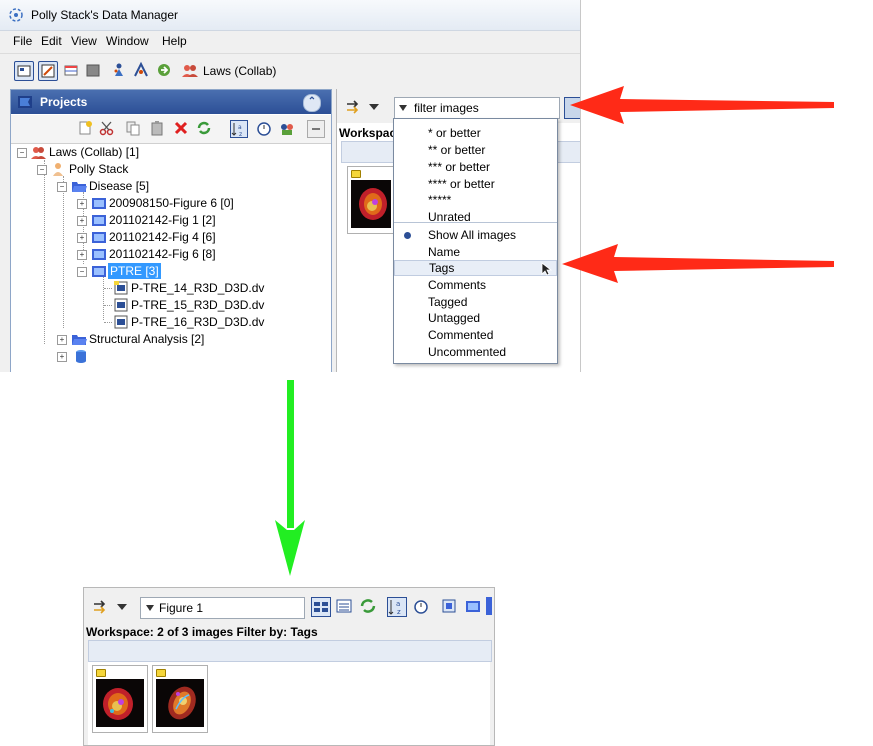 The width and height of the screenshot is (873, 746). Describe the element at coordinates (475, 335) in the screenshot. I see `menu-item-commented: Commented` at that location.